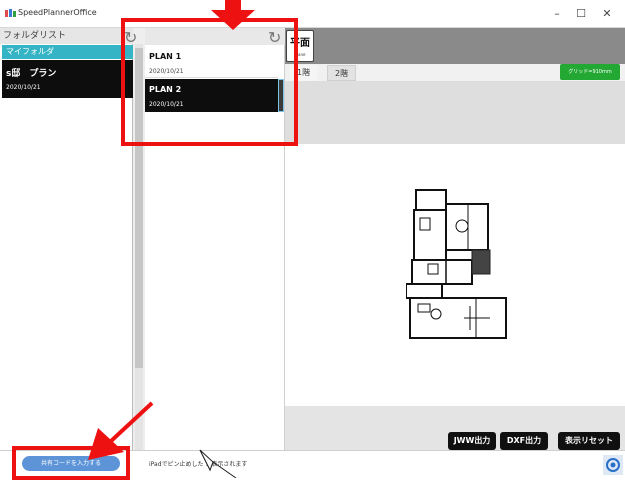  What do you see at coordinates (607, 14) in the screenshot?
I see `close-button: ✕` at bounding box center [607, 14].